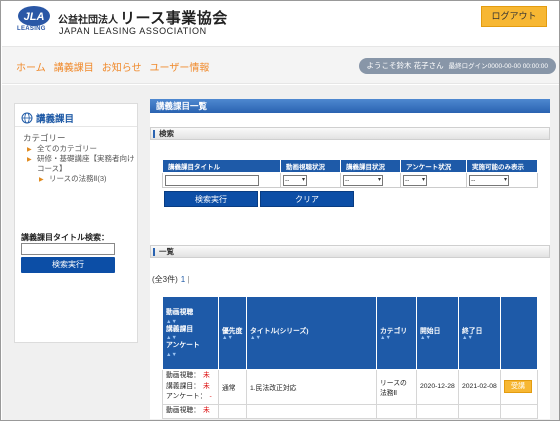 Image resolution: width=560 pixels, height=421 pixels. Describe the element at coordinates (212, 180) in the screenshot. I see `title-search-input` at that location.